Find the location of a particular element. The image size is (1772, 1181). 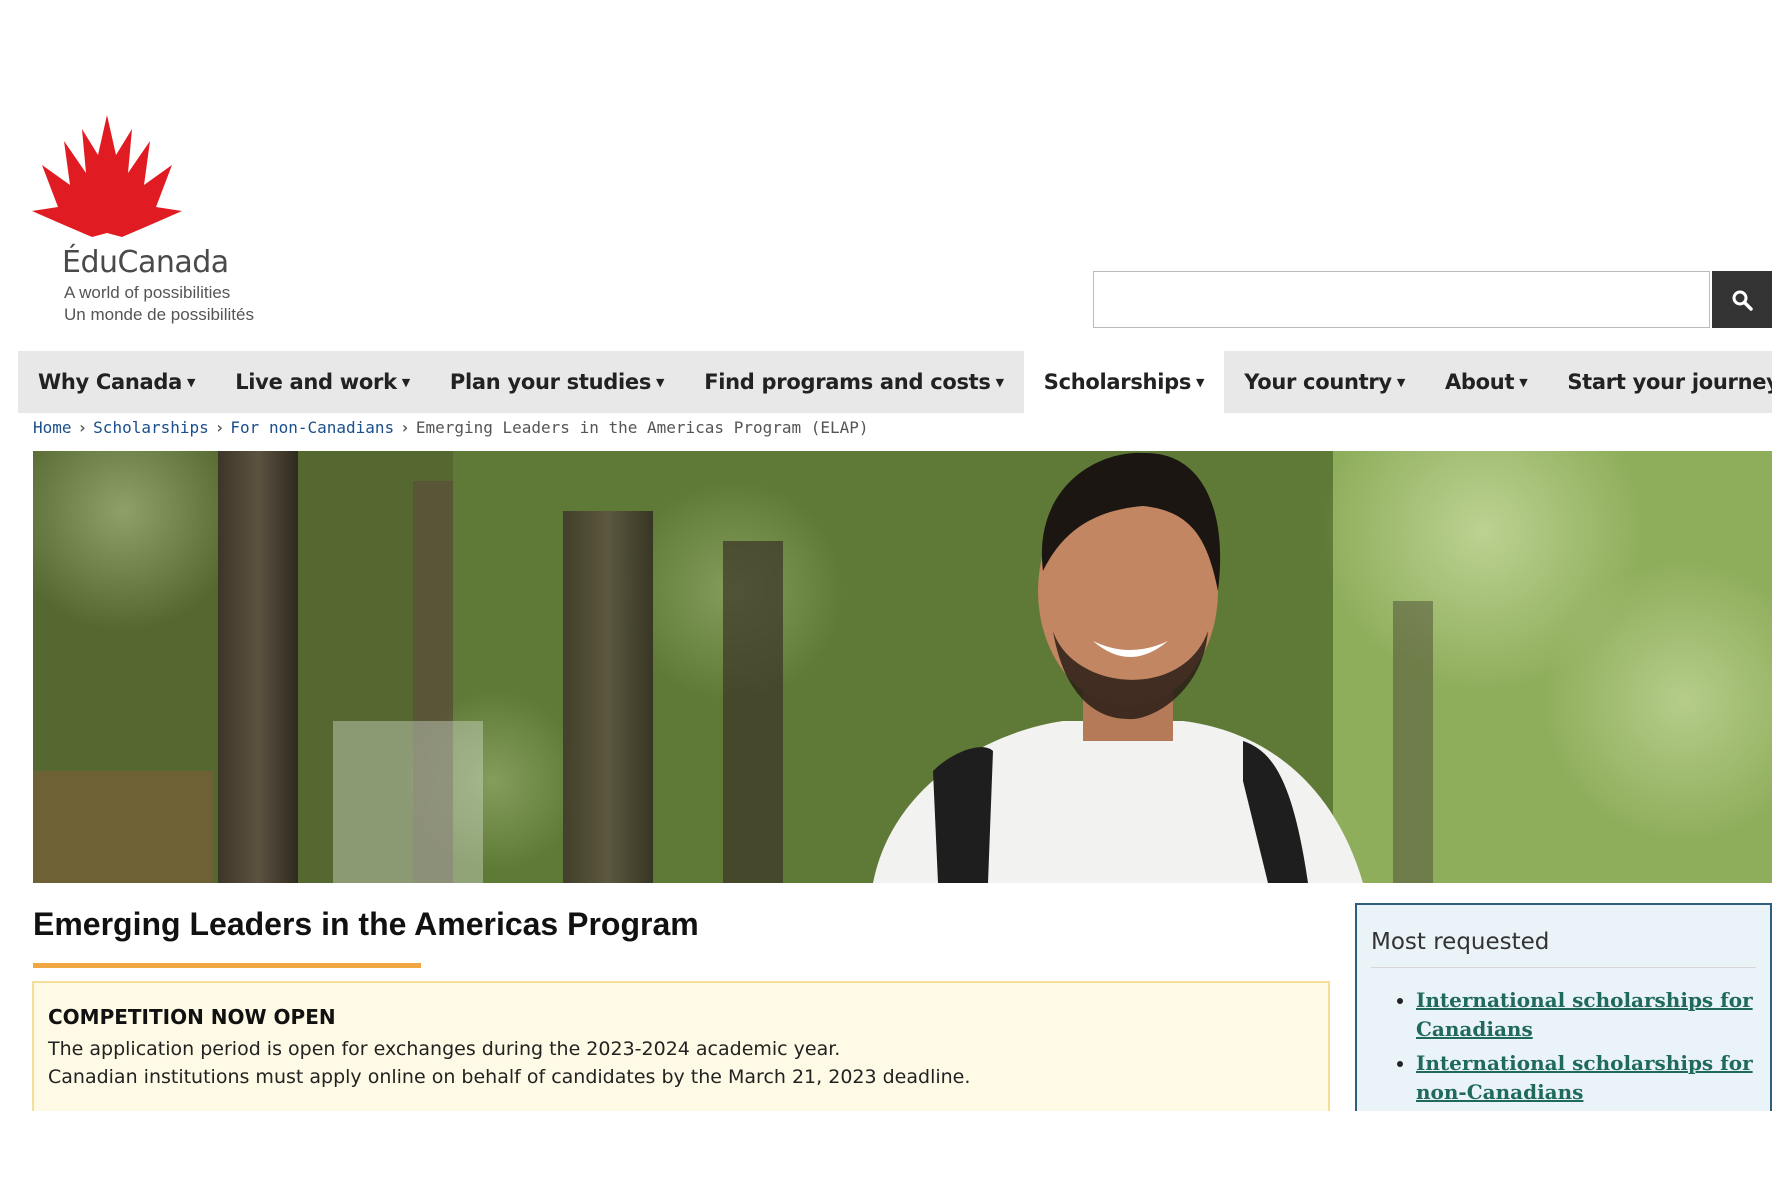

maple-leaf-icon is located at coordinates (107, 176).